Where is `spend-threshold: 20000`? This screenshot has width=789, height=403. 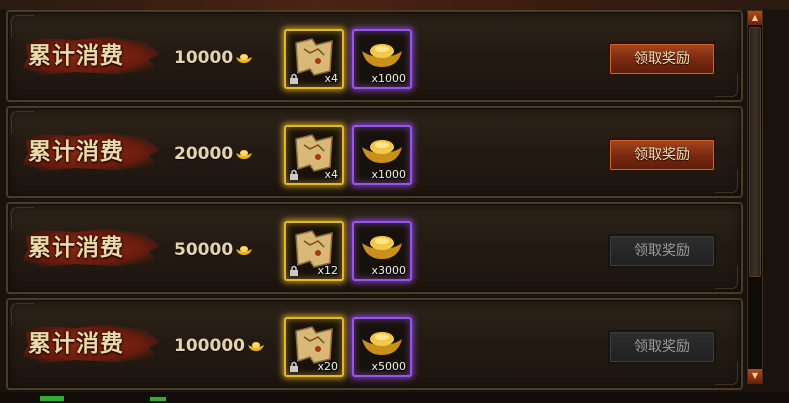 spend-threshold: 20000 is located at coordinates (213, 154).